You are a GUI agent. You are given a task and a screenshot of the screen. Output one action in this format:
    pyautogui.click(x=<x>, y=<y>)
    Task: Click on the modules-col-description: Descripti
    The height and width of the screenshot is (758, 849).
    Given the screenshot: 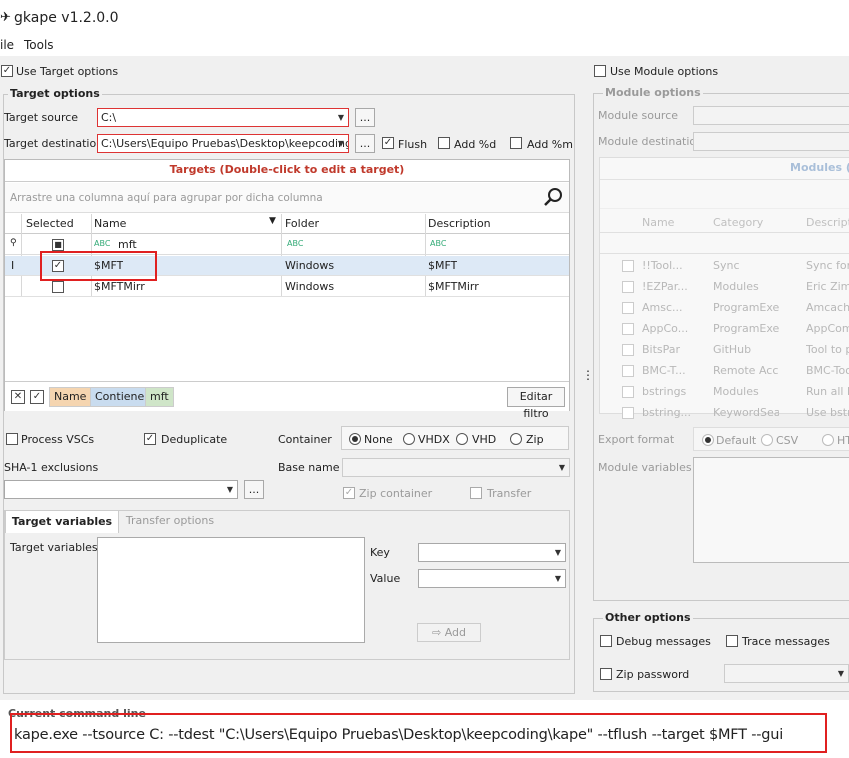 What is the action you would take?
    pyautogui.click(x=827, y=222)
    